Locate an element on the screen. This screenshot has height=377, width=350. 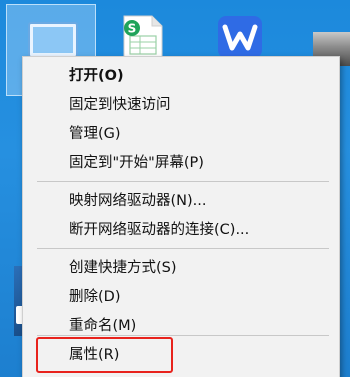
menu-item-pin-quick-access: 固定到快速访问 is located at coordinates (181, 105).